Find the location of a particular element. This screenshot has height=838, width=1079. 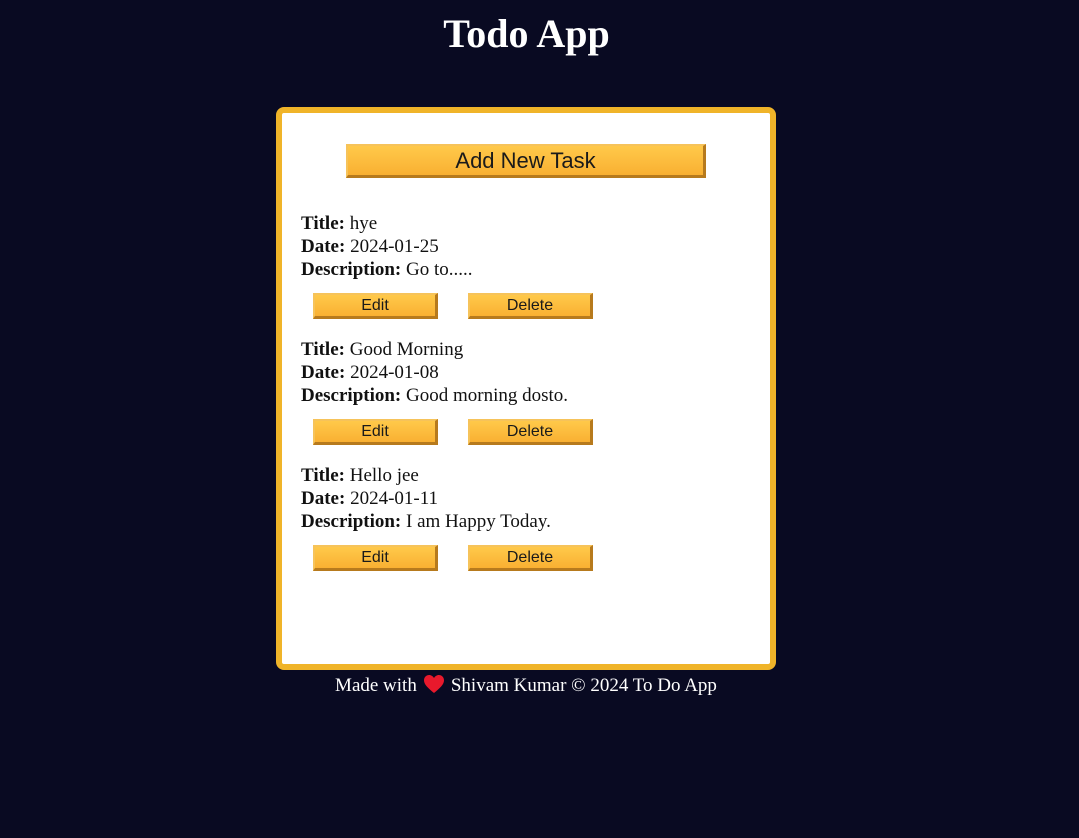

task-title: hye is located at coordinates (363, 223).